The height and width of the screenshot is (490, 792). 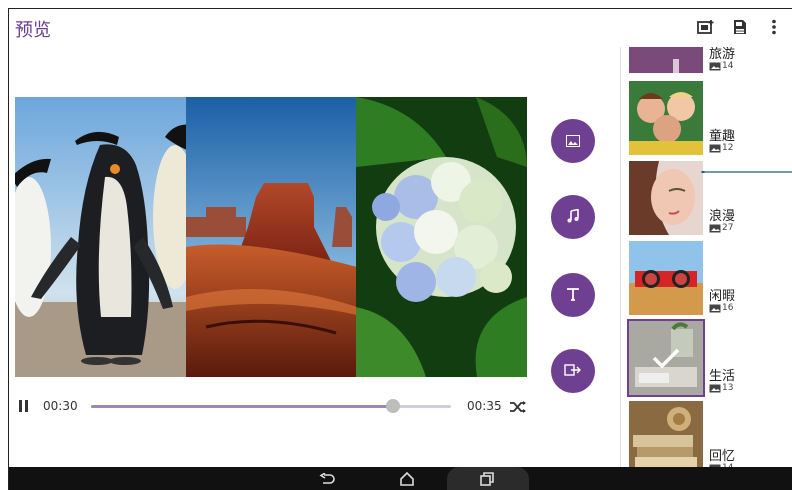 I want to click on toolbar, so click(x=740, y=27).